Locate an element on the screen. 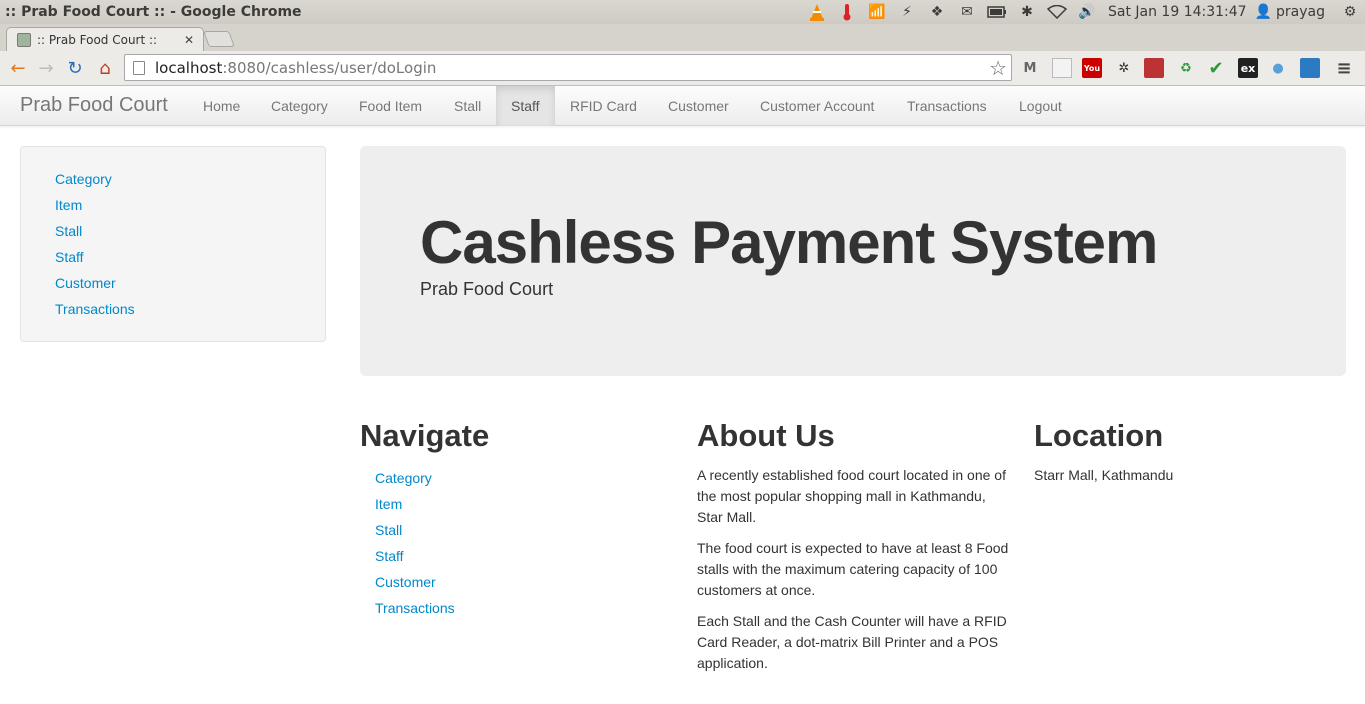  ex-extension-icon: ex is located at coordinates (1248, 68).